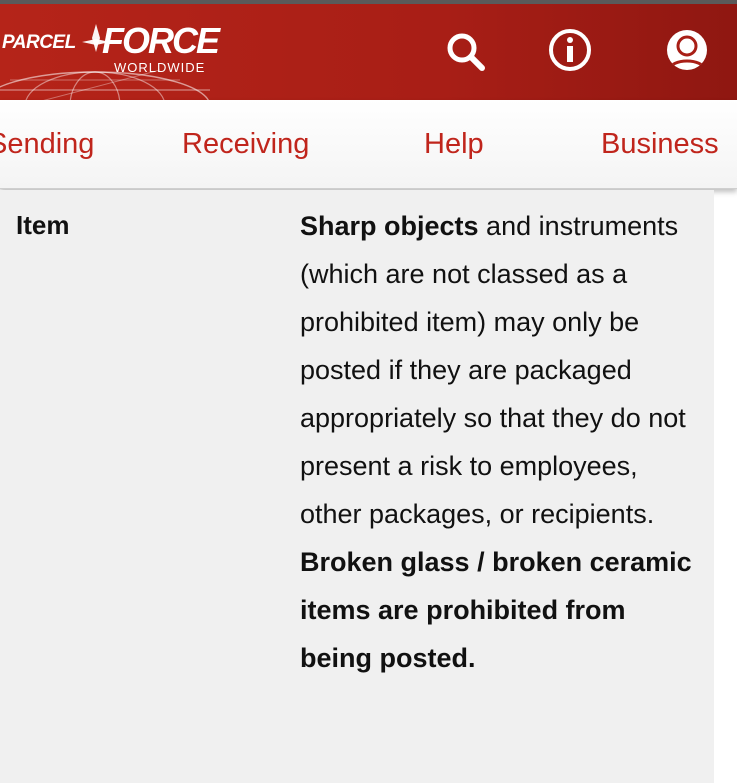 The width and height of the screenshot is (737, 783). I want to click on logo-text-force: FORCE, so click(161, 40).